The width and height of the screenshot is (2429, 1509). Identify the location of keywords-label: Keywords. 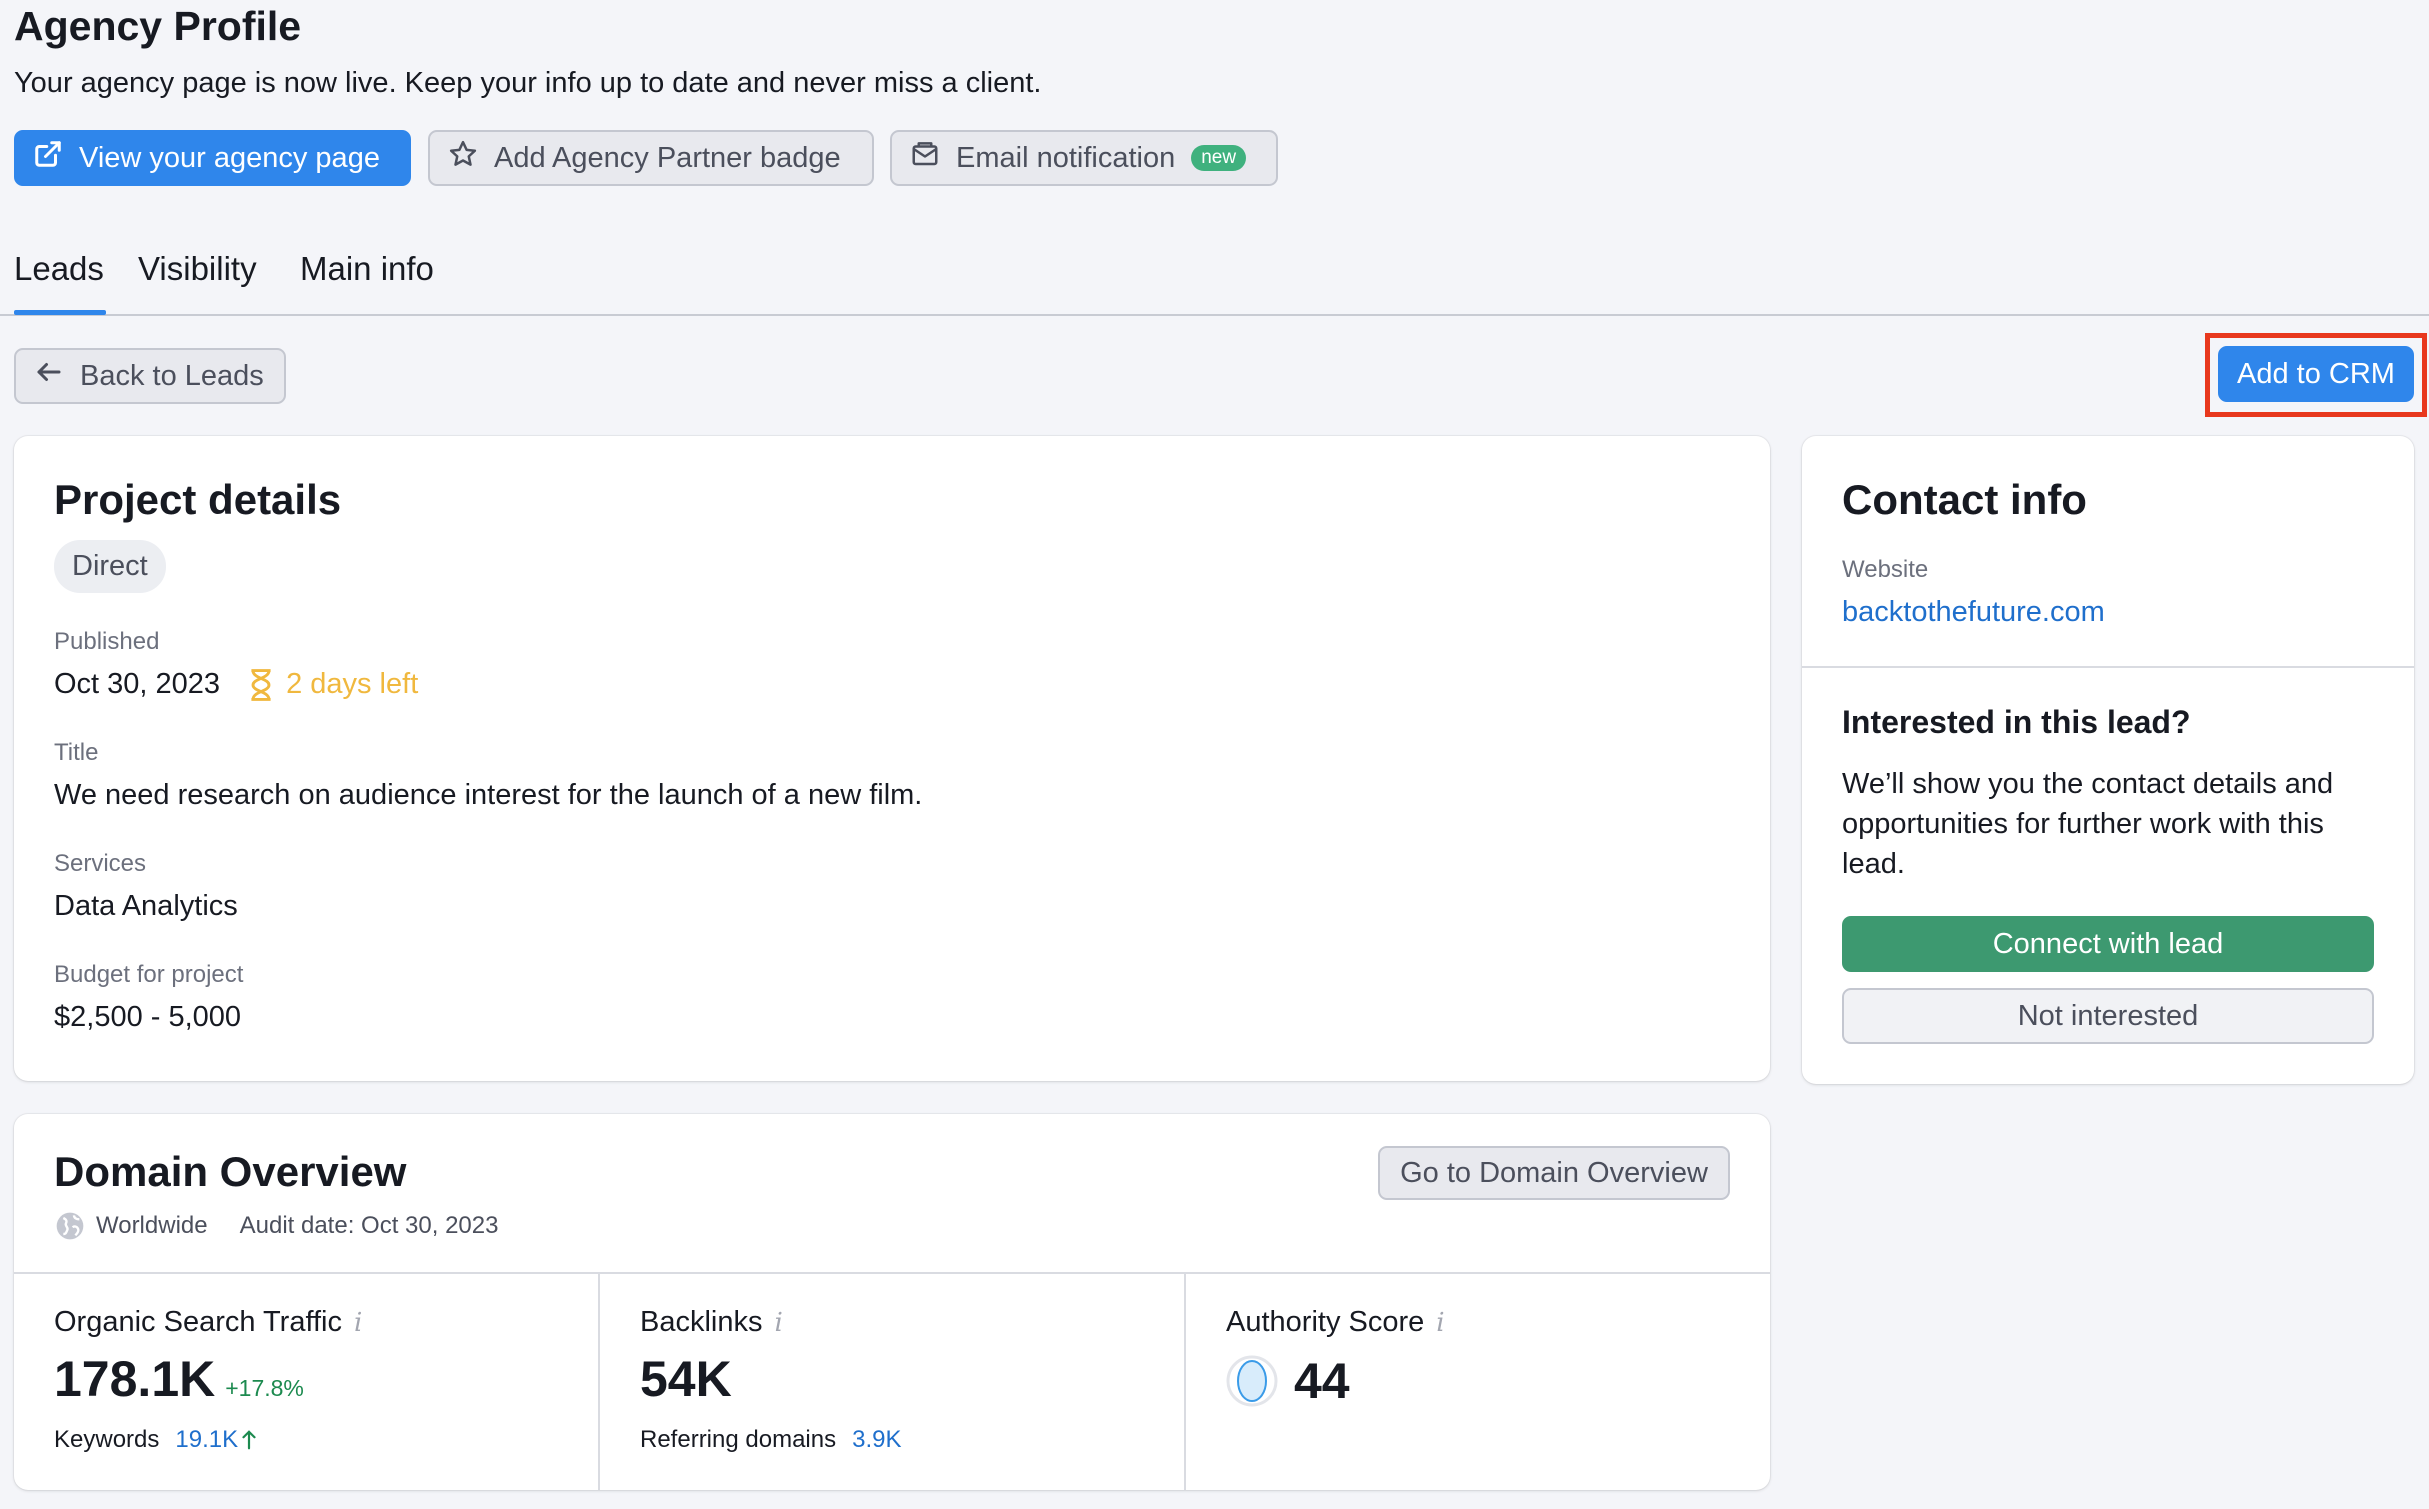
(107, 1439).